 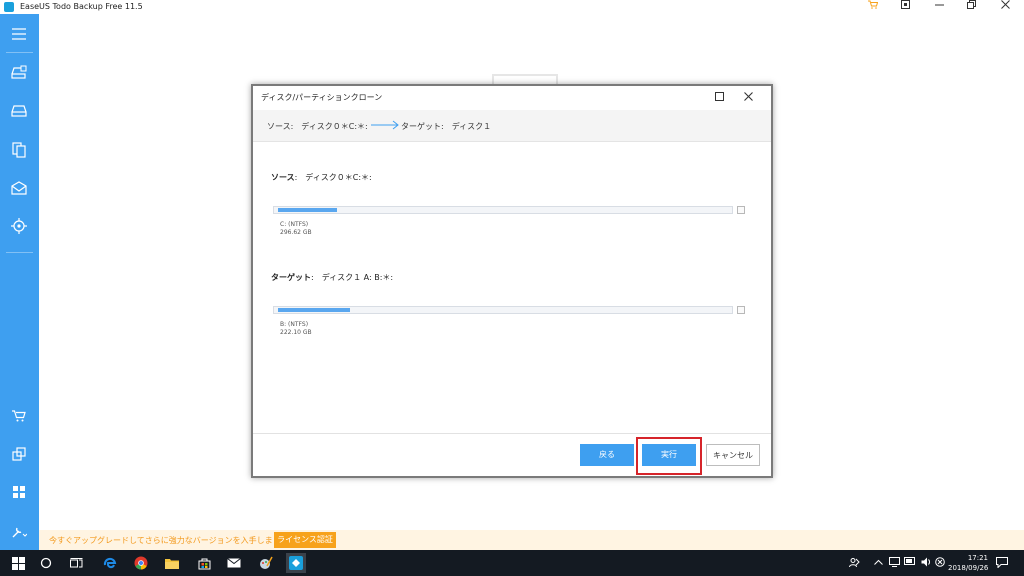 What do you see at coordinates (968, 568) in the screenshot?
I see `taskbar-date: 2018/09/26` at bounding box center [968, 568].